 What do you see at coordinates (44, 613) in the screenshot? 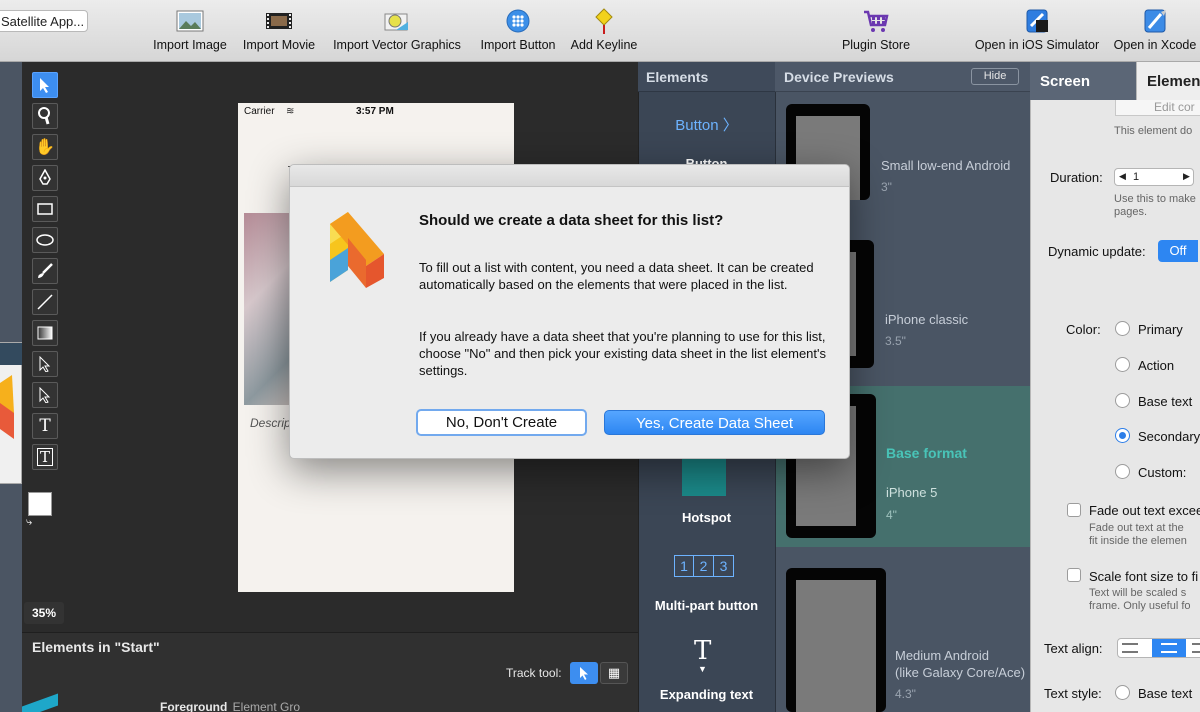
I see `zoom-level: 35%` at bounding box center [44, 613].